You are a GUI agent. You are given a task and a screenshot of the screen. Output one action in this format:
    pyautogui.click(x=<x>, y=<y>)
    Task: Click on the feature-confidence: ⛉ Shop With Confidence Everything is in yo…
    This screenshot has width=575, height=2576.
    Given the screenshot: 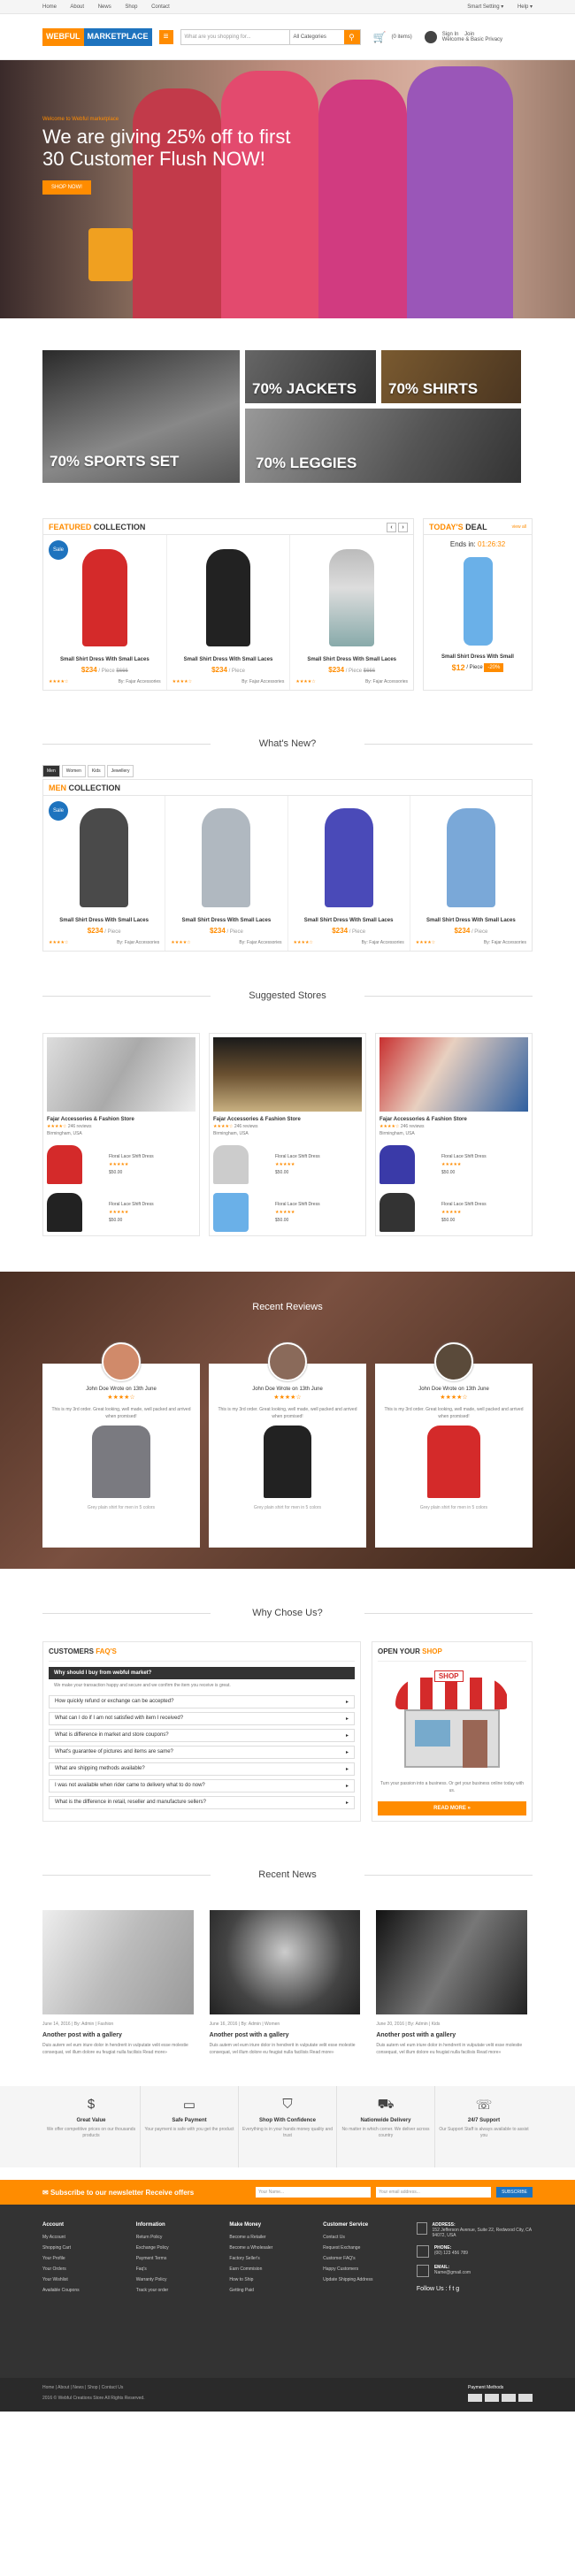 What is the action you would take?
    pyautogui.click(x=288, y=2126)
    